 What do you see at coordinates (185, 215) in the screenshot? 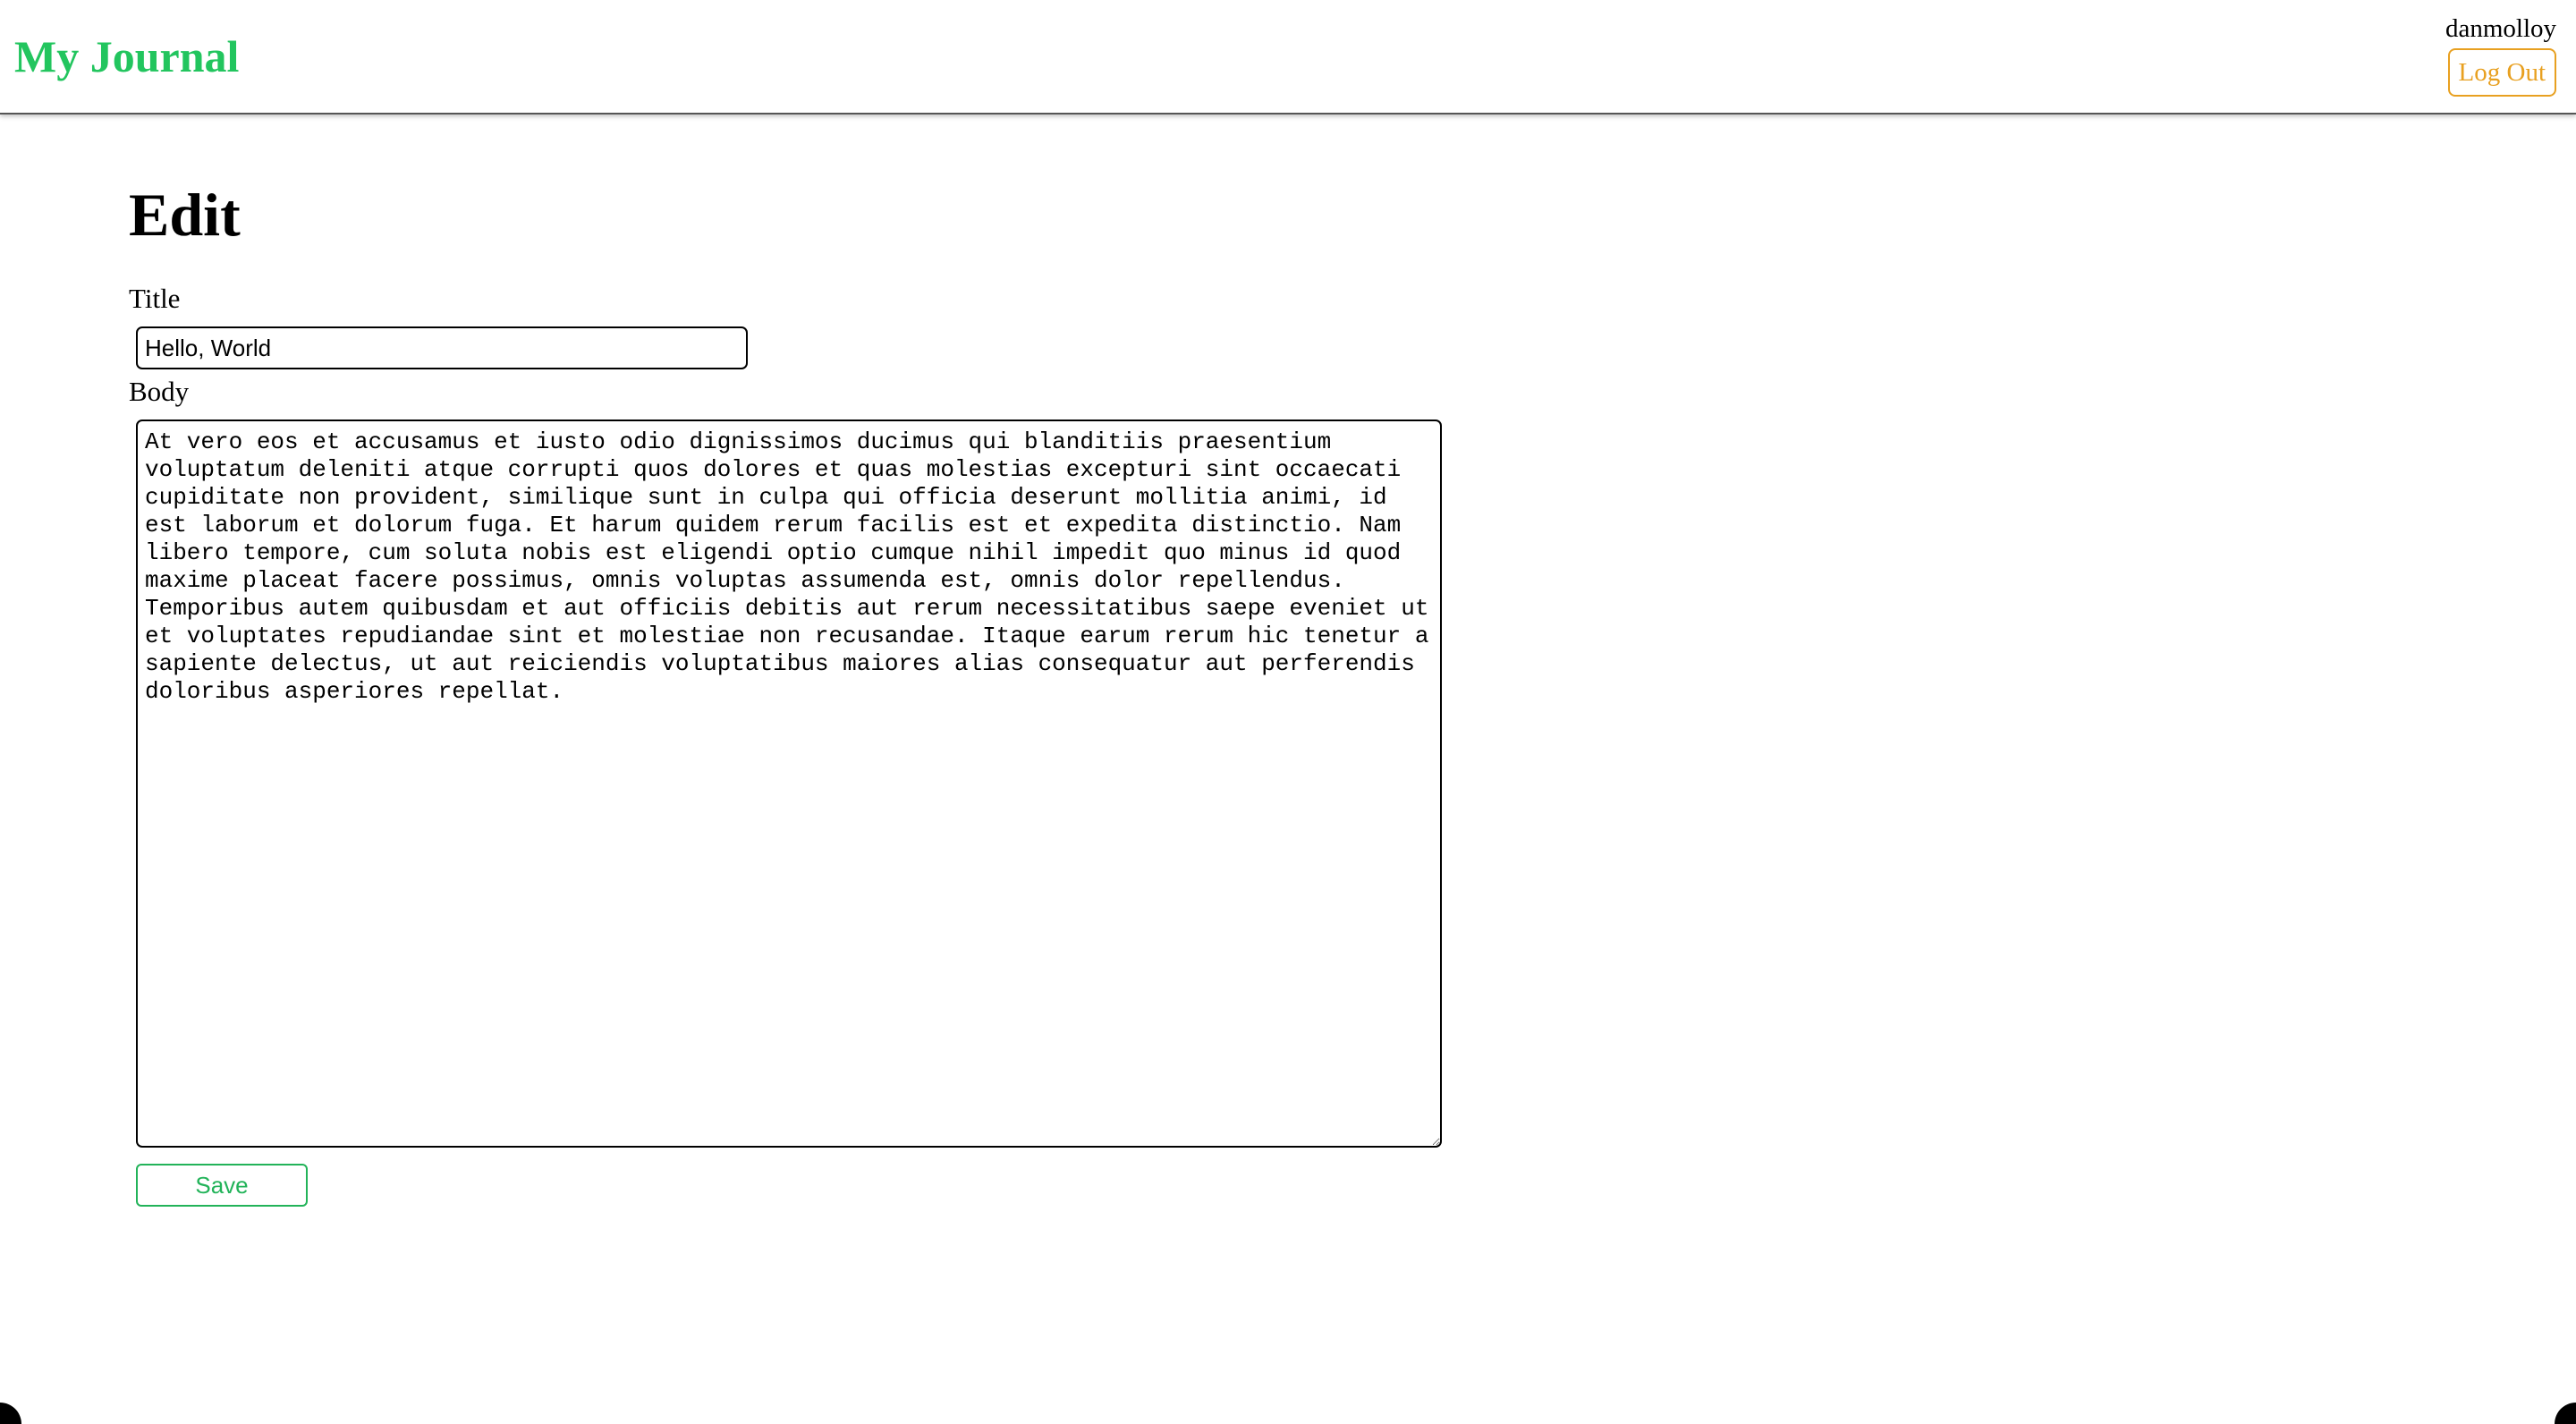
I see `page-title: Edit` at bounding box center [185, 215].